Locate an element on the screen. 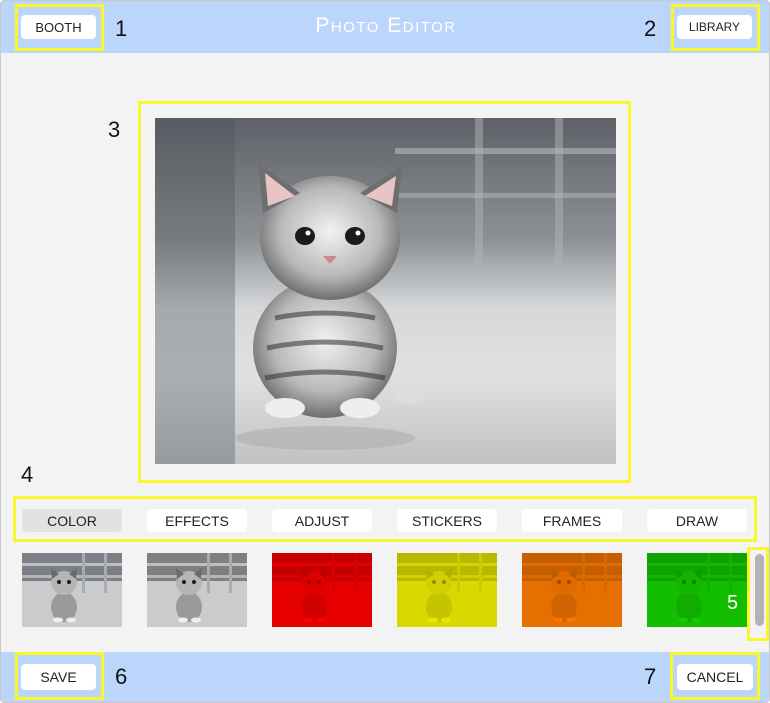 The height and width of the screenshot is (703, 770). bottom-toolbar: SAVE 6 7 CANCEL is located at coordinates (385, 677).